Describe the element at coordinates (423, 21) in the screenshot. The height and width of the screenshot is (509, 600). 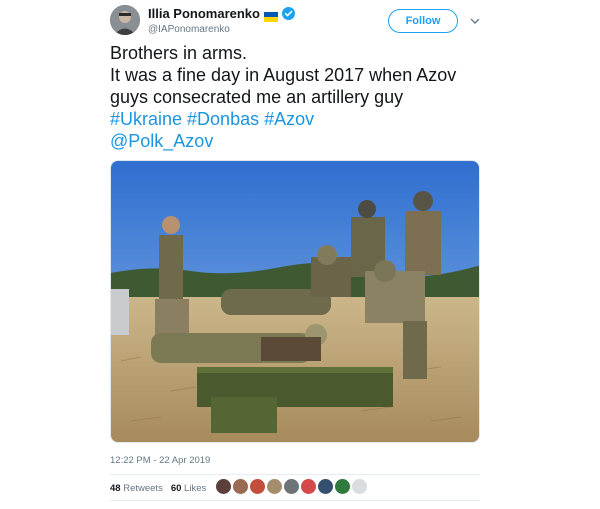
I see `follow-button: Follow` at that location.